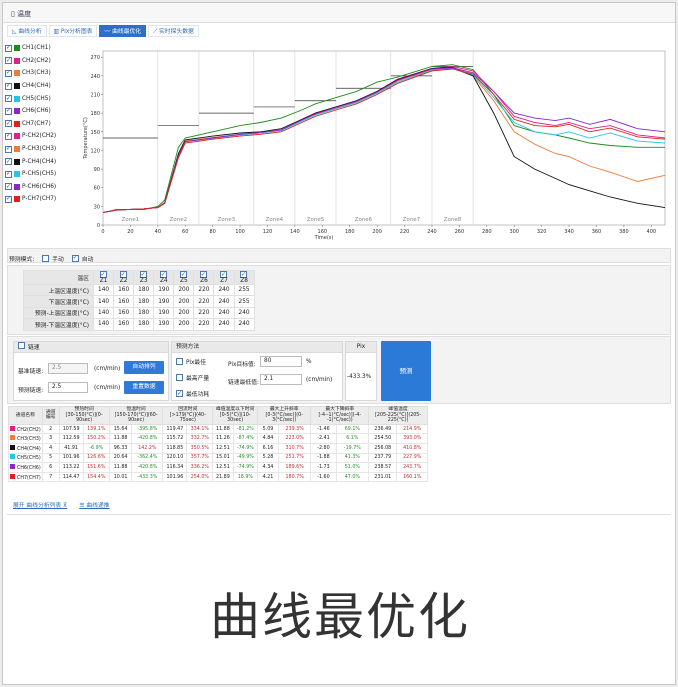 This screenshot has width=678, height=687. What do you see at coordinates (41, 174) in the screenshot?
I see `channel-legend-item: ✓ P-CH5(CH5)` at bounding box center [41, 174].